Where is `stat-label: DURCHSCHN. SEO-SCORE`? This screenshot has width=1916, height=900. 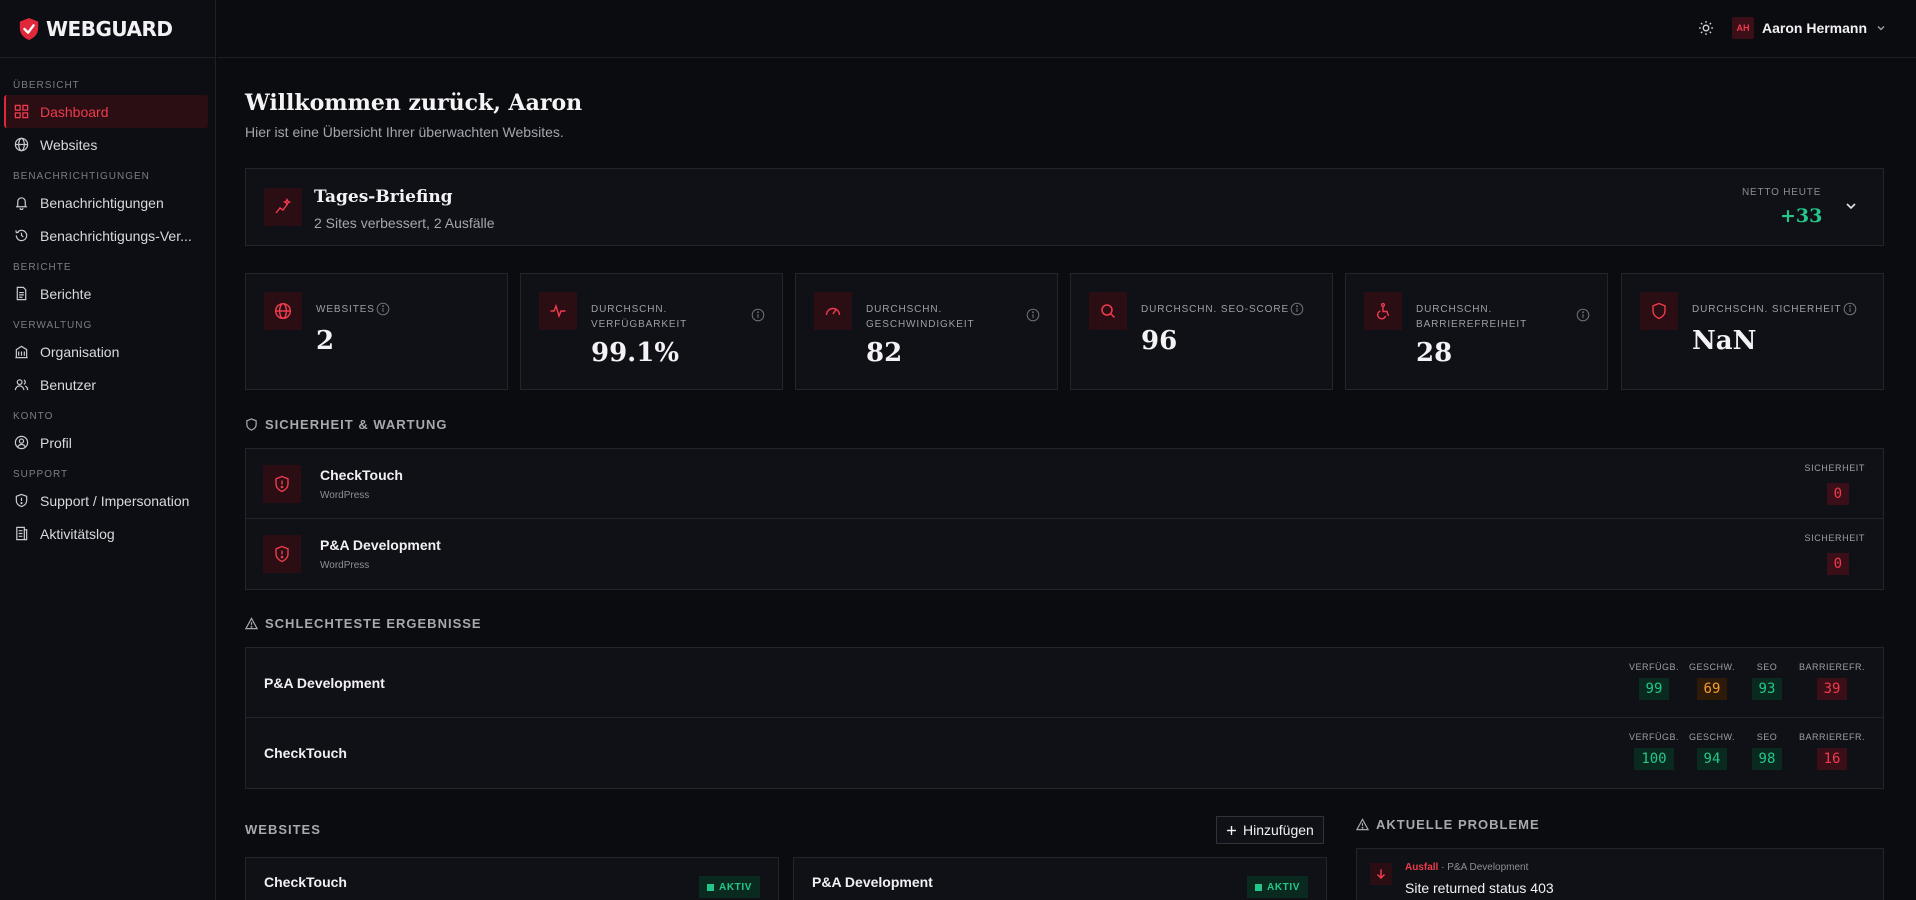 stat-label: DURCHSCHN. SEO-SCORE is located at coordinates (1215, 309).